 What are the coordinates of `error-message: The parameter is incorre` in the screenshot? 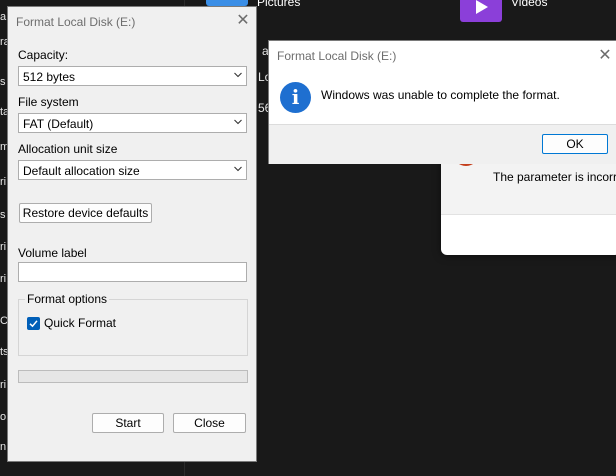 It's located at (554, 177).